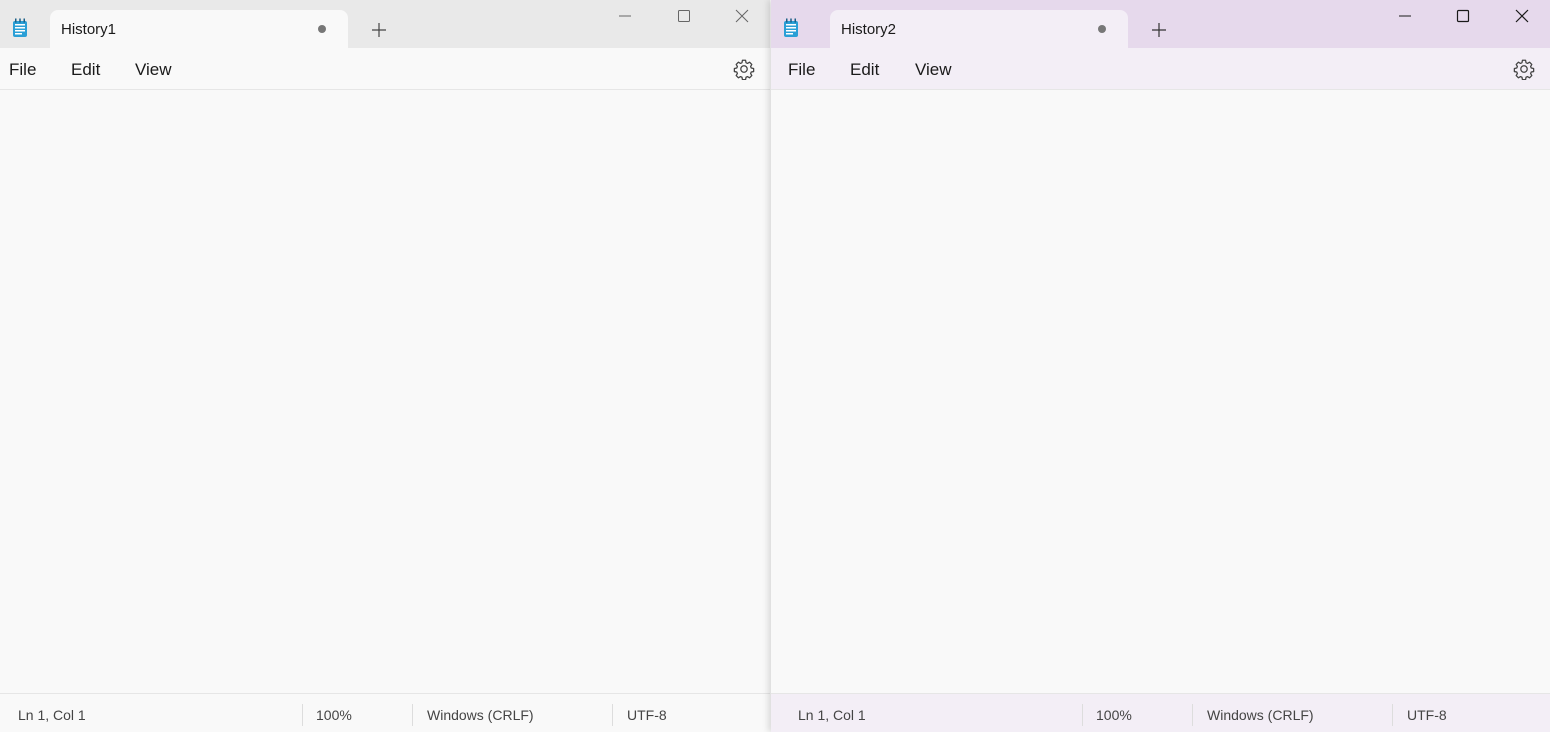 Image resolution: width=1550 pixels, height=732 pixels. I want to click on tab-title: History2, so click(869, 29).